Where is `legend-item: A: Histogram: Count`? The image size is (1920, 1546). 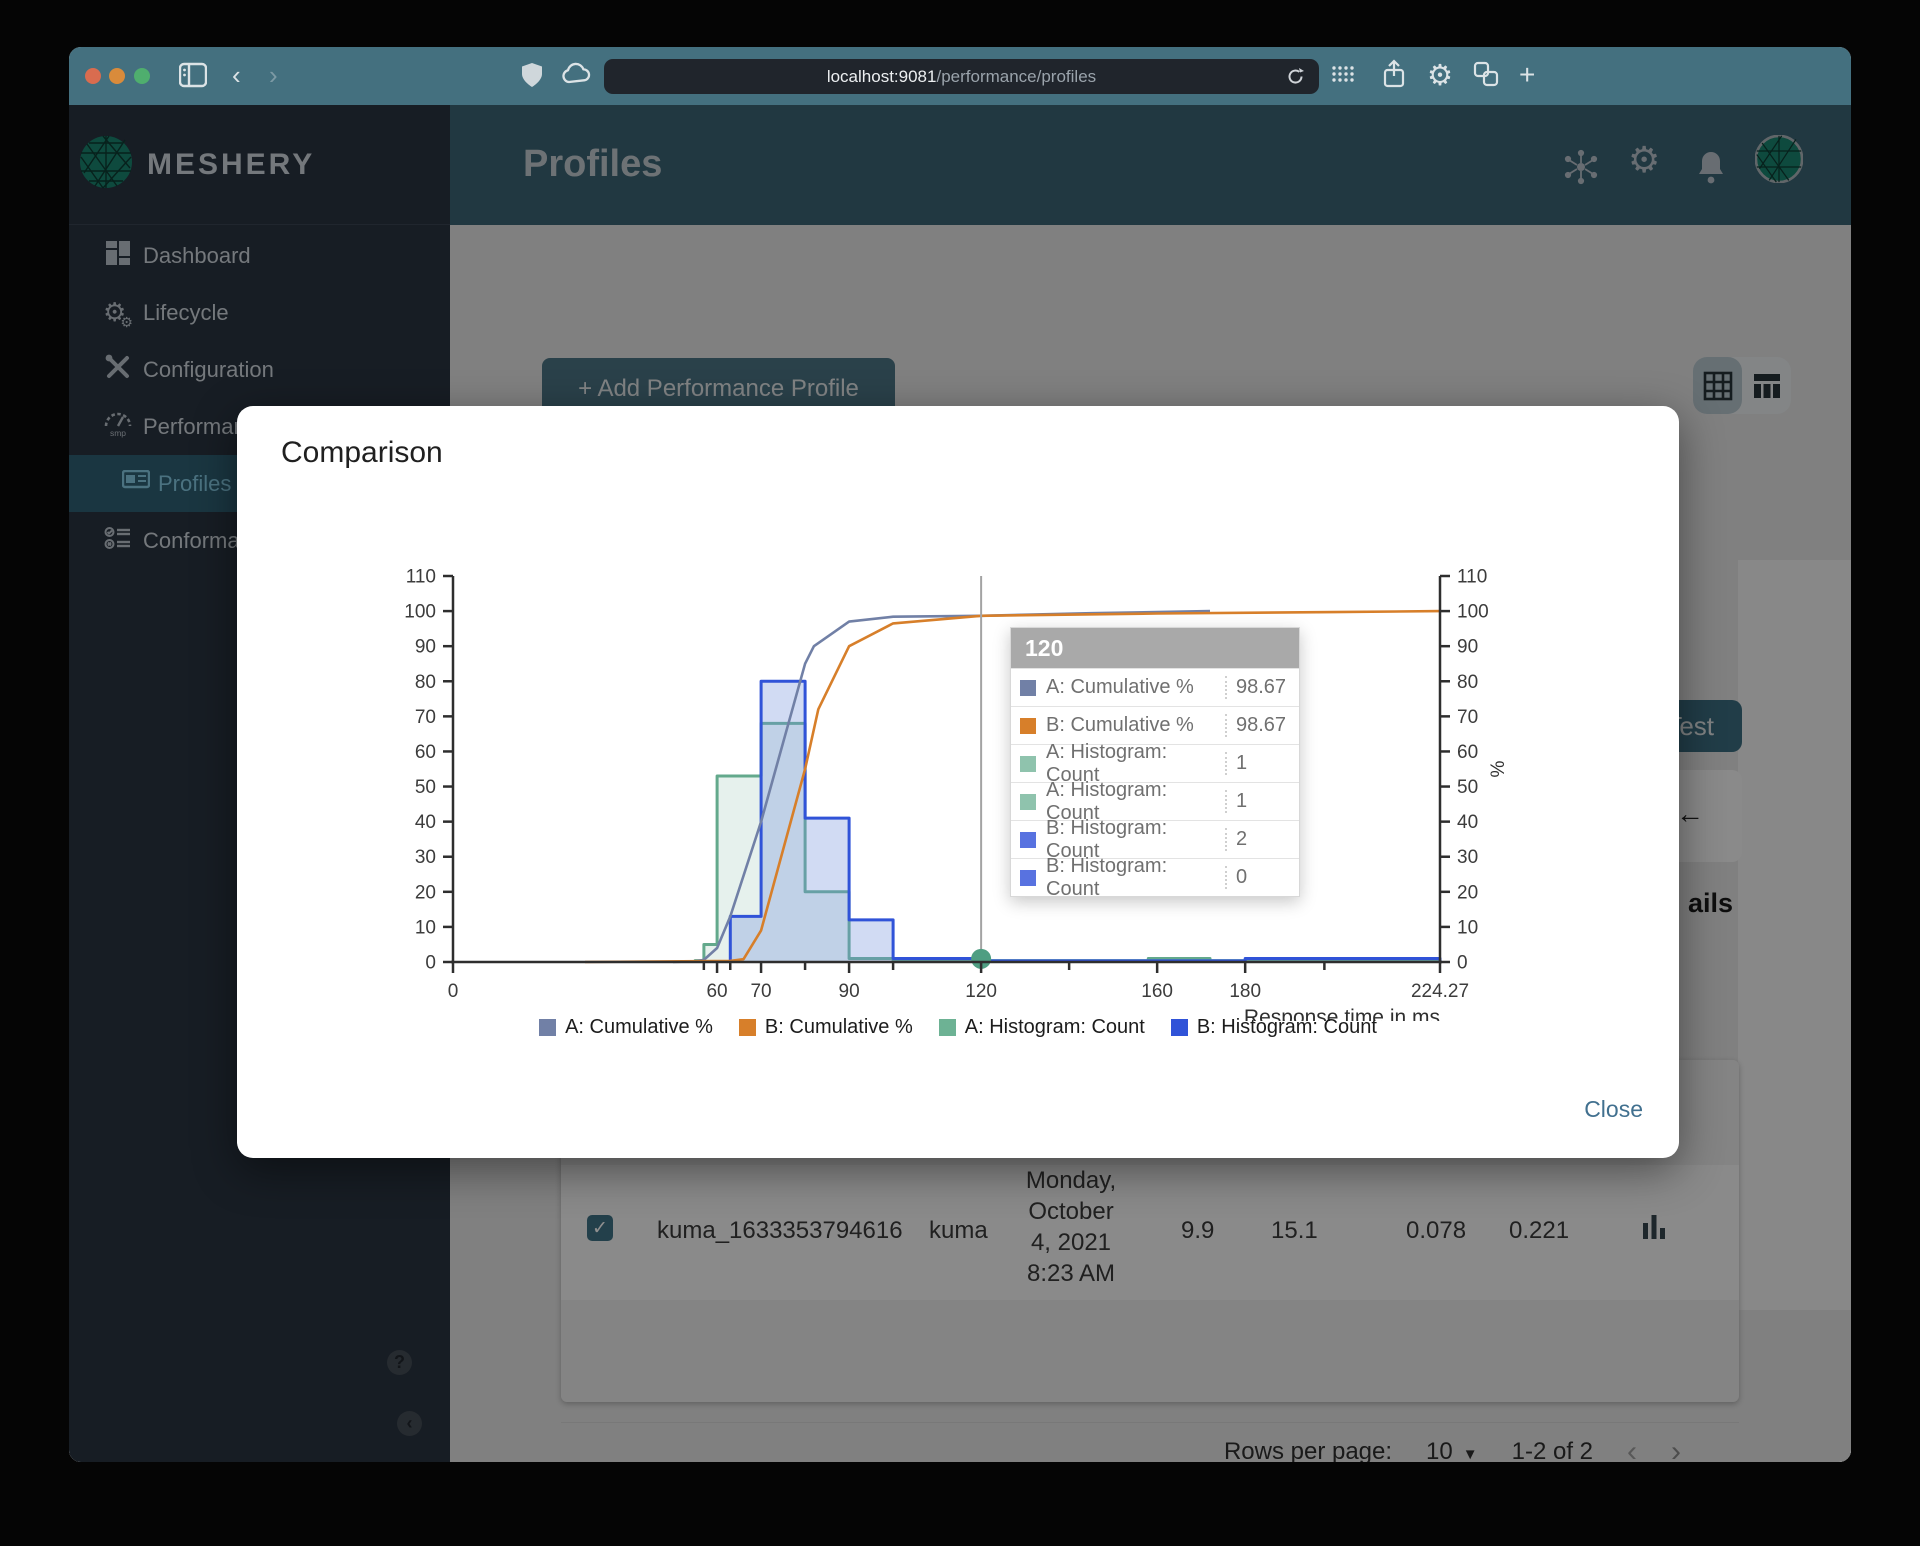
legend-item: A: Histogram: Count is located at coordinates (1041, 1027).